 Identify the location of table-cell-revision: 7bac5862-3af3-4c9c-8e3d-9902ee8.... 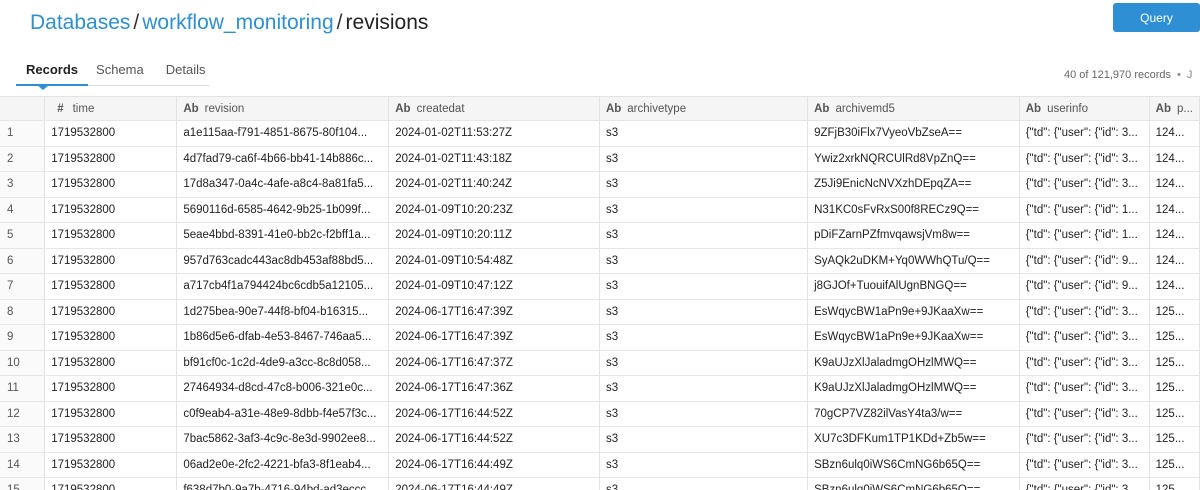
(283, 439).